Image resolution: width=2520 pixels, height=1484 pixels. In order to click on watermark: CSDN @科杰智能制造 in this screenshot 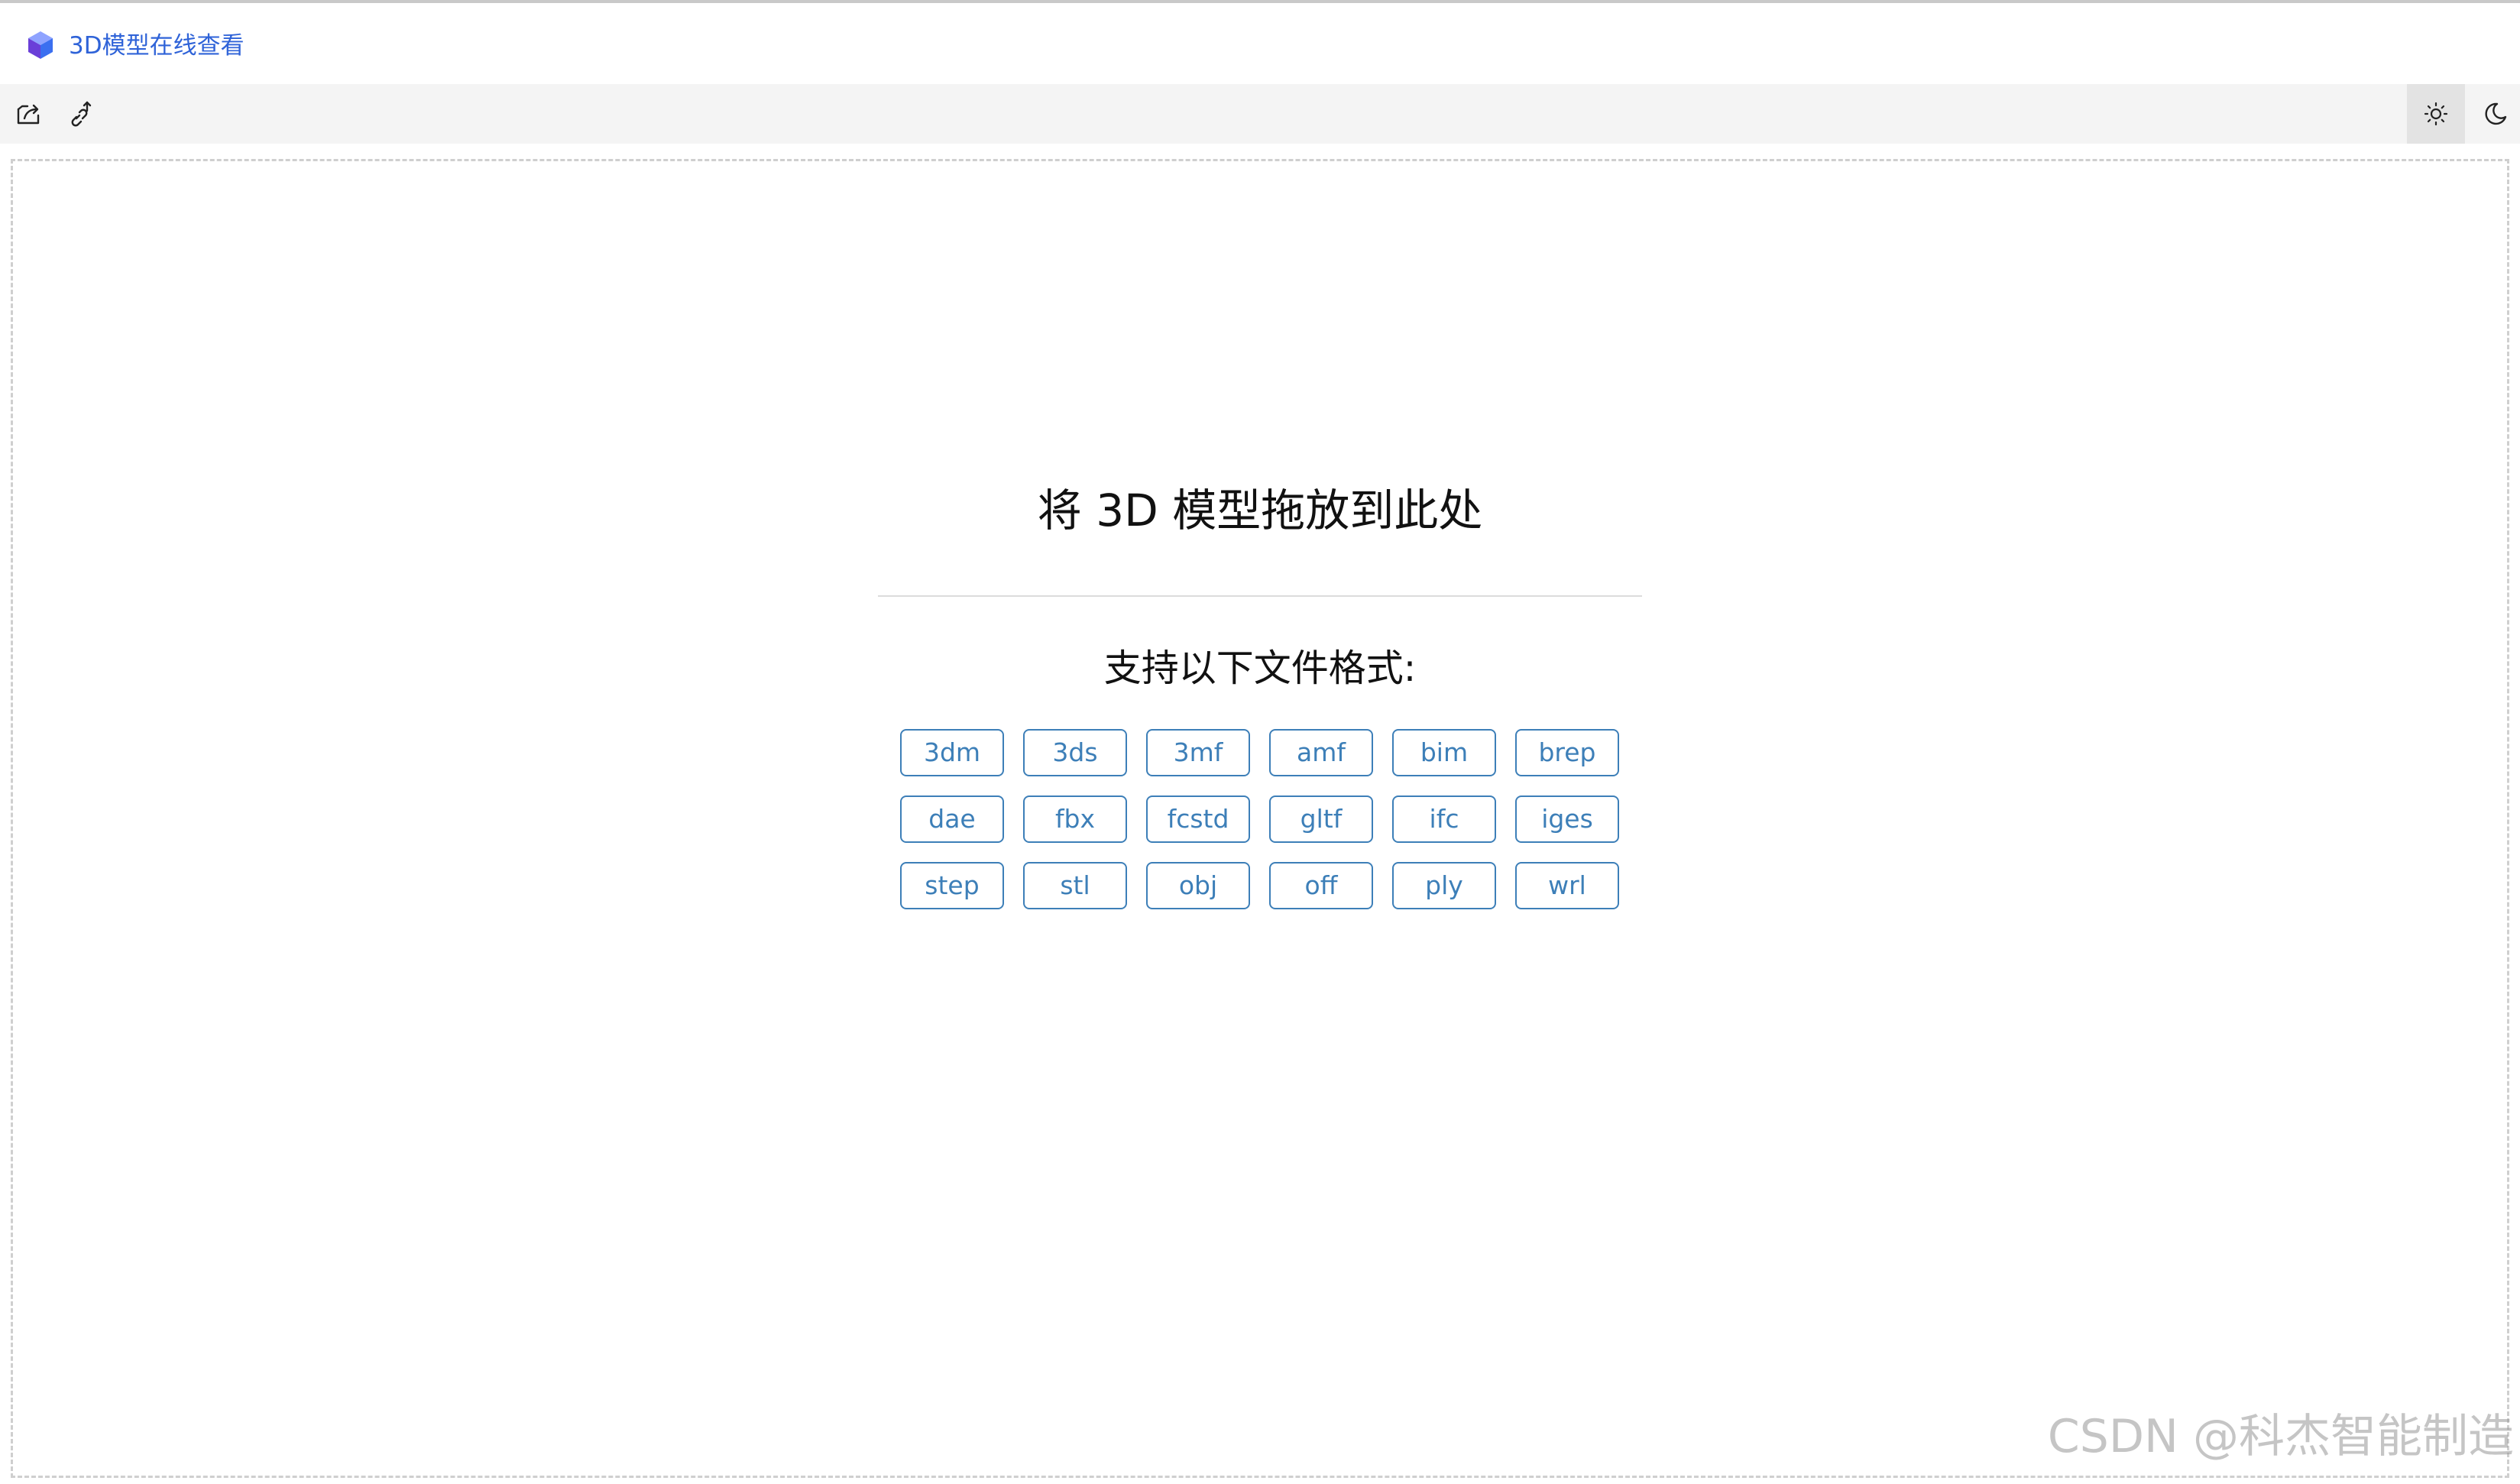, I will do `click(2280, 1437)`.